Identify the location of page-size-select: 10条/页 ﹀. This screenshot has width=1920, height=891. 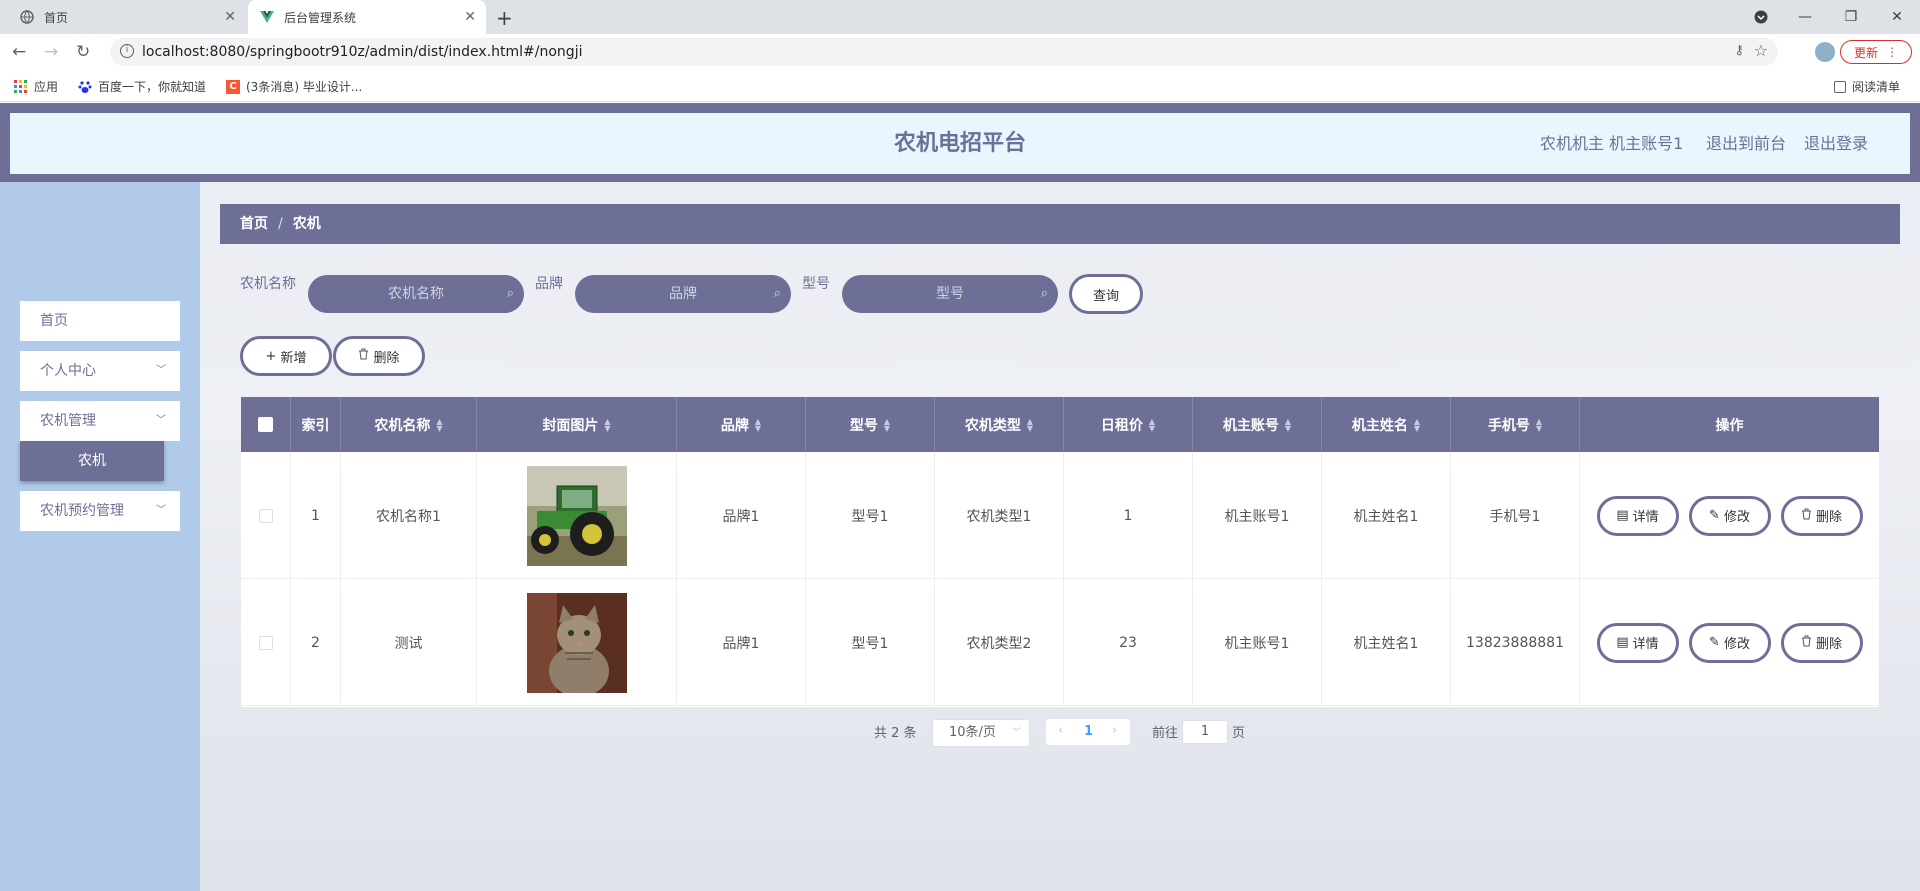
(981, 733).